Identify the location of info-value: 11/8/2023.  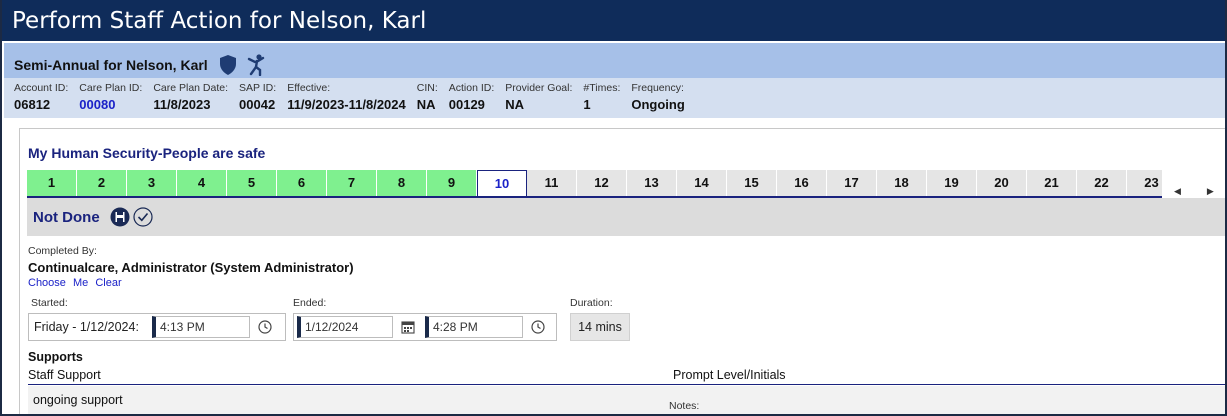
(182, 104).